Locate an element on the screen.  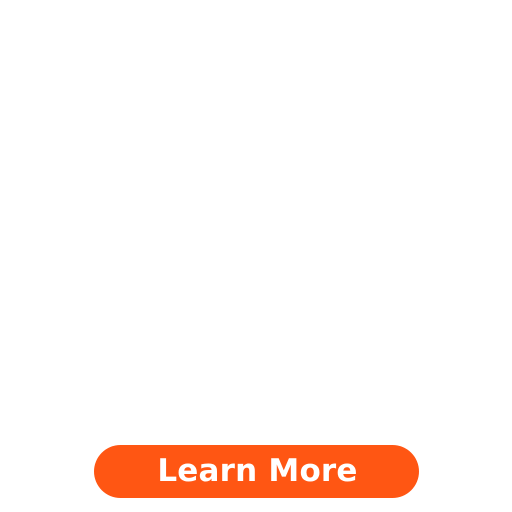
learn-more-button: Learn More is located at coordinates (256, 471).